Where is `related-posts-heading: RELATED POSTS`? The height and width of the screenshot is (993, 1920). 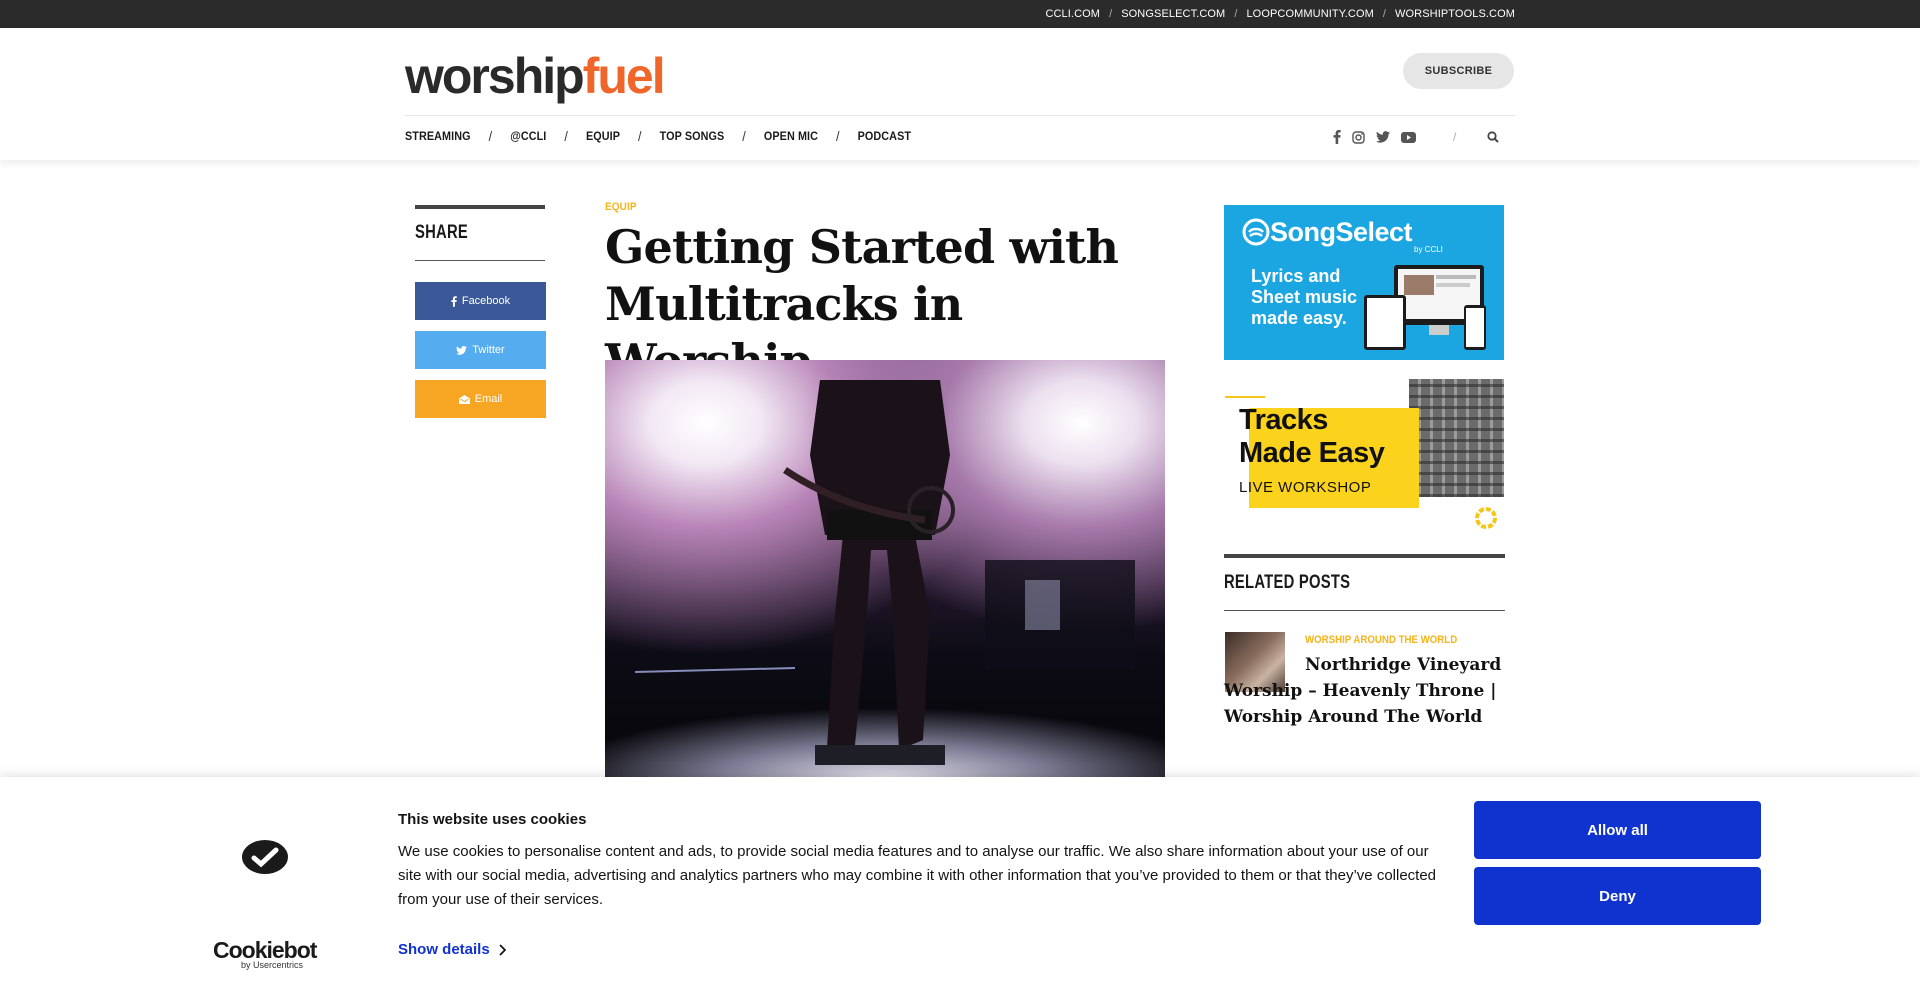 related-posts-heading: RELATED POSTS is located at coordinates (1287, 582).